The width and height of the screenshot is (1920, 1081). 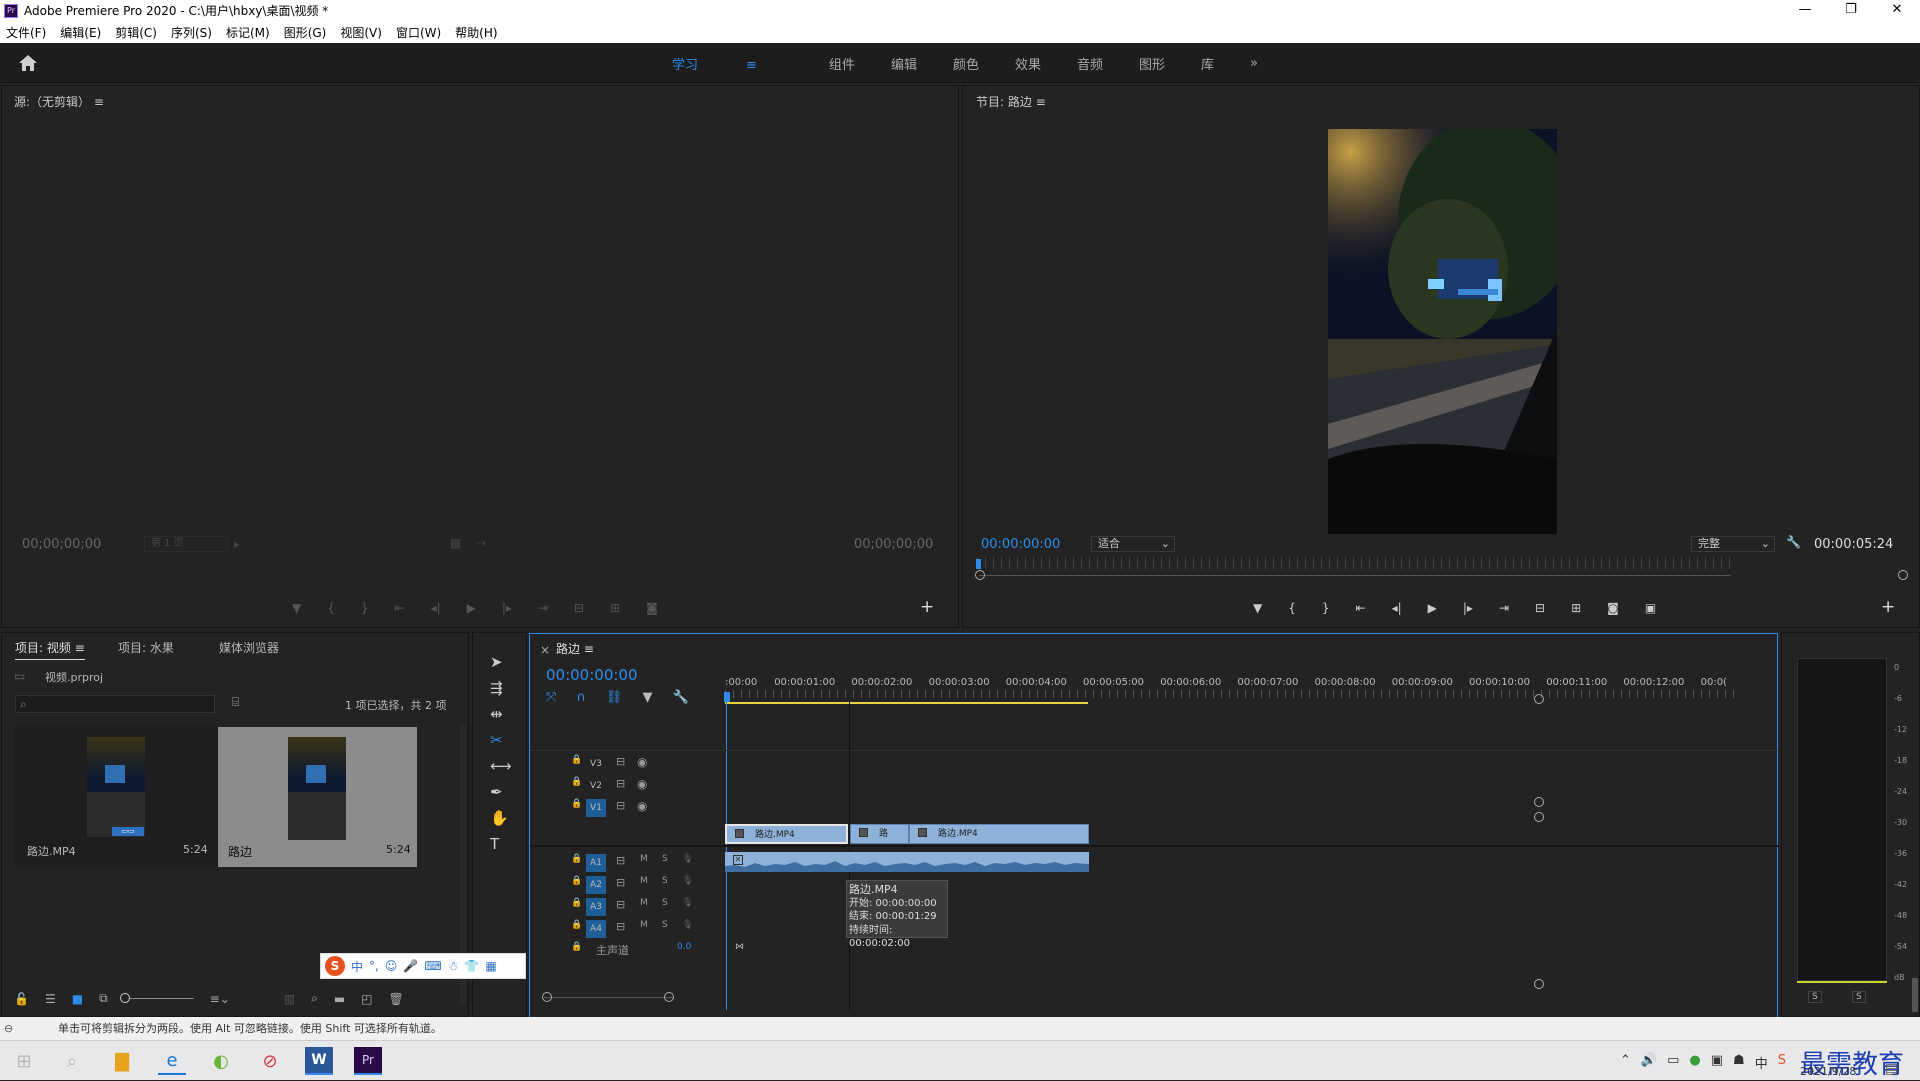 What do you see at coordinates (1805, 10) in the screenshot?
I see `minimize-button: —` at bounding box center [1805, 10].